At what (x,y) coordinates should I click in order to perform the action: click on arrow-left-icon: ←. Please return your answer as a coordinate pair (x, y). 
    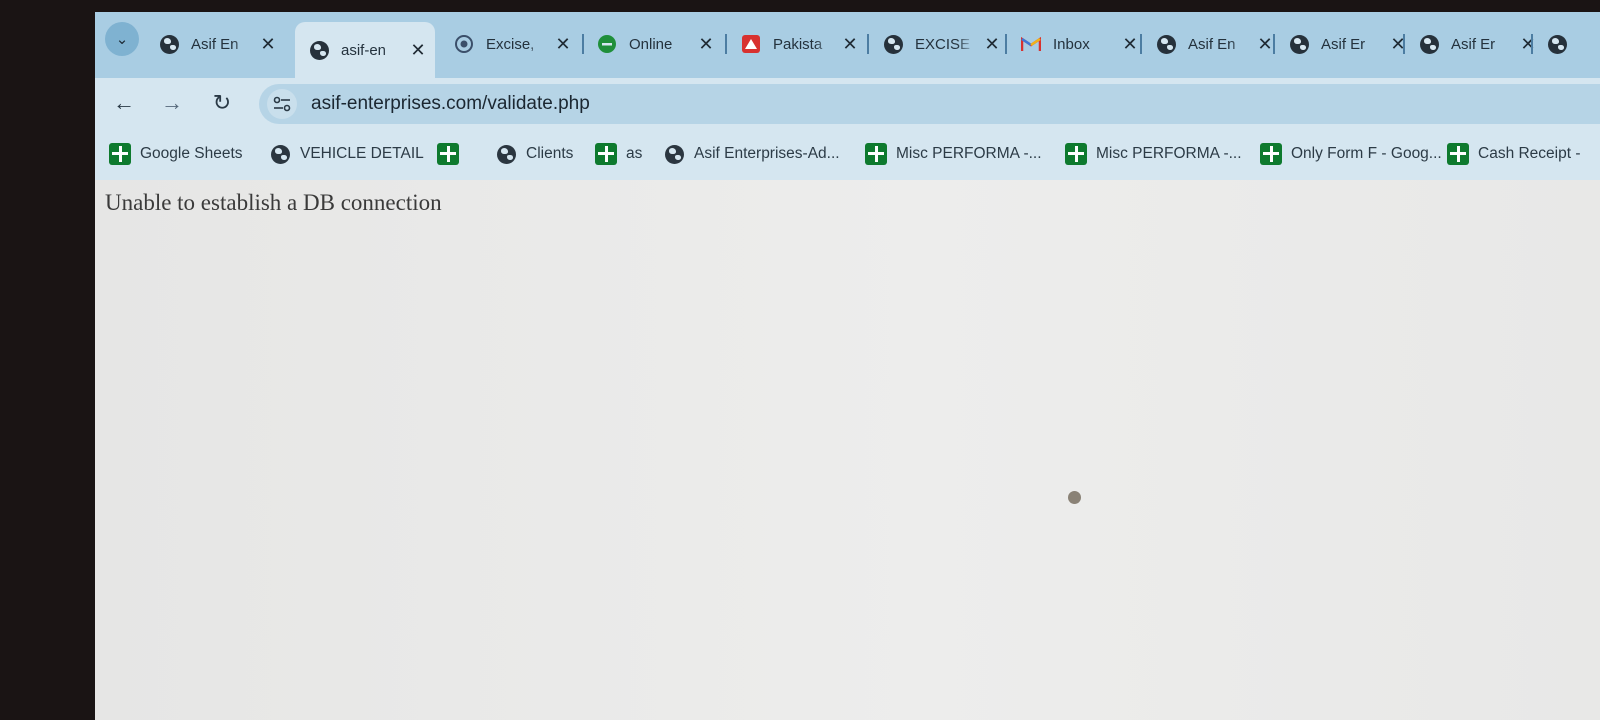
    Looking at the image, I should click on (124, 102).